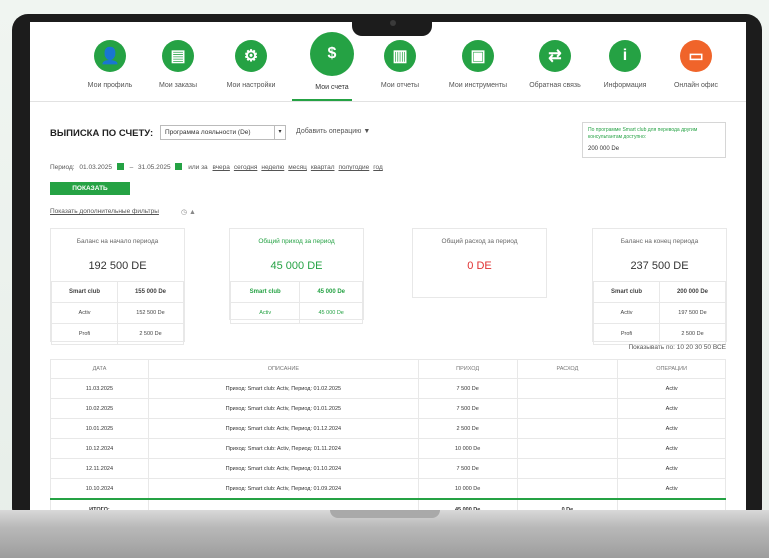 Image resolution: width=769 pixels, height=558 pixels. Describe the element at coordinates (400, 64) in the screenshot. I see `nav-item-4: ▥ Мои отчеты` at that location.